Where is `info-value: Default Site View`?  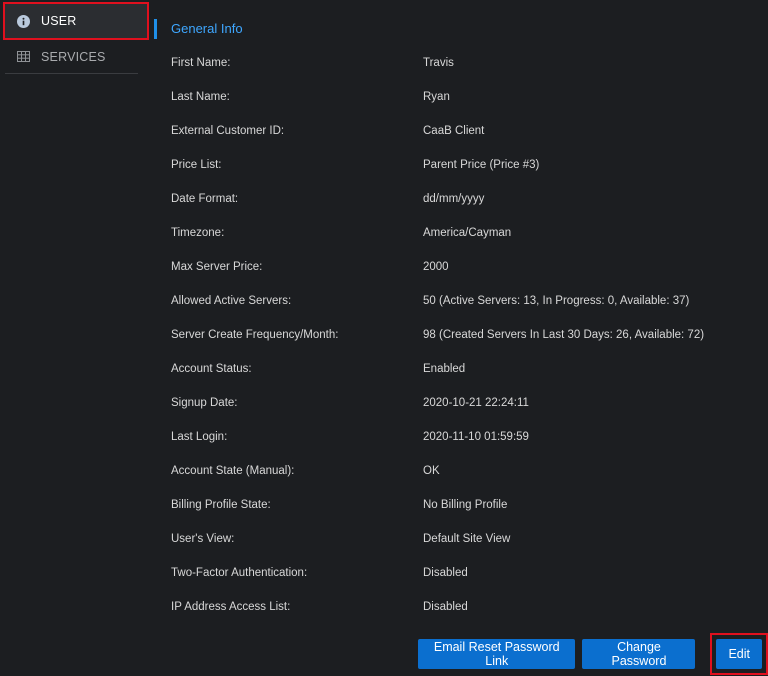 info-value: Default Site View is located at coordinates (467, 539).